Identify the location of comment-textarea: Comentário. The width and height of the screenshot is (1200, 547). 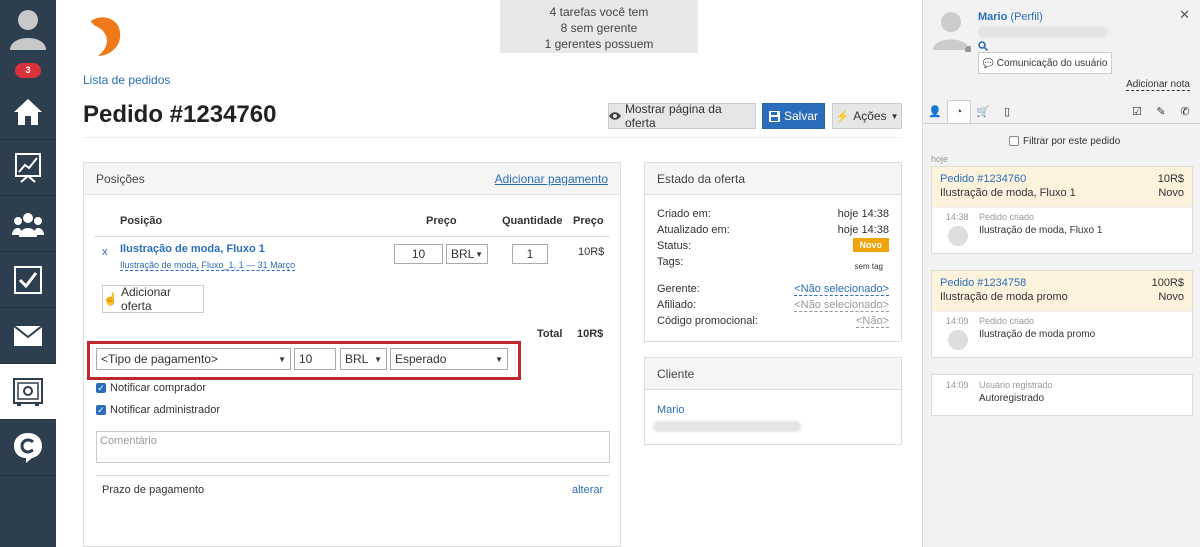
(353, 447).